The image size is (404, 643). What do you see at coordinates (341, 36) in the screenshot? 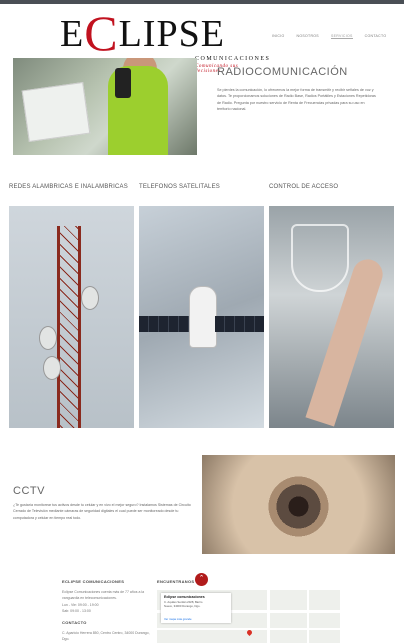
I see `nav-item-servicios: SERVICIOS` at bounding box center [341, 36].